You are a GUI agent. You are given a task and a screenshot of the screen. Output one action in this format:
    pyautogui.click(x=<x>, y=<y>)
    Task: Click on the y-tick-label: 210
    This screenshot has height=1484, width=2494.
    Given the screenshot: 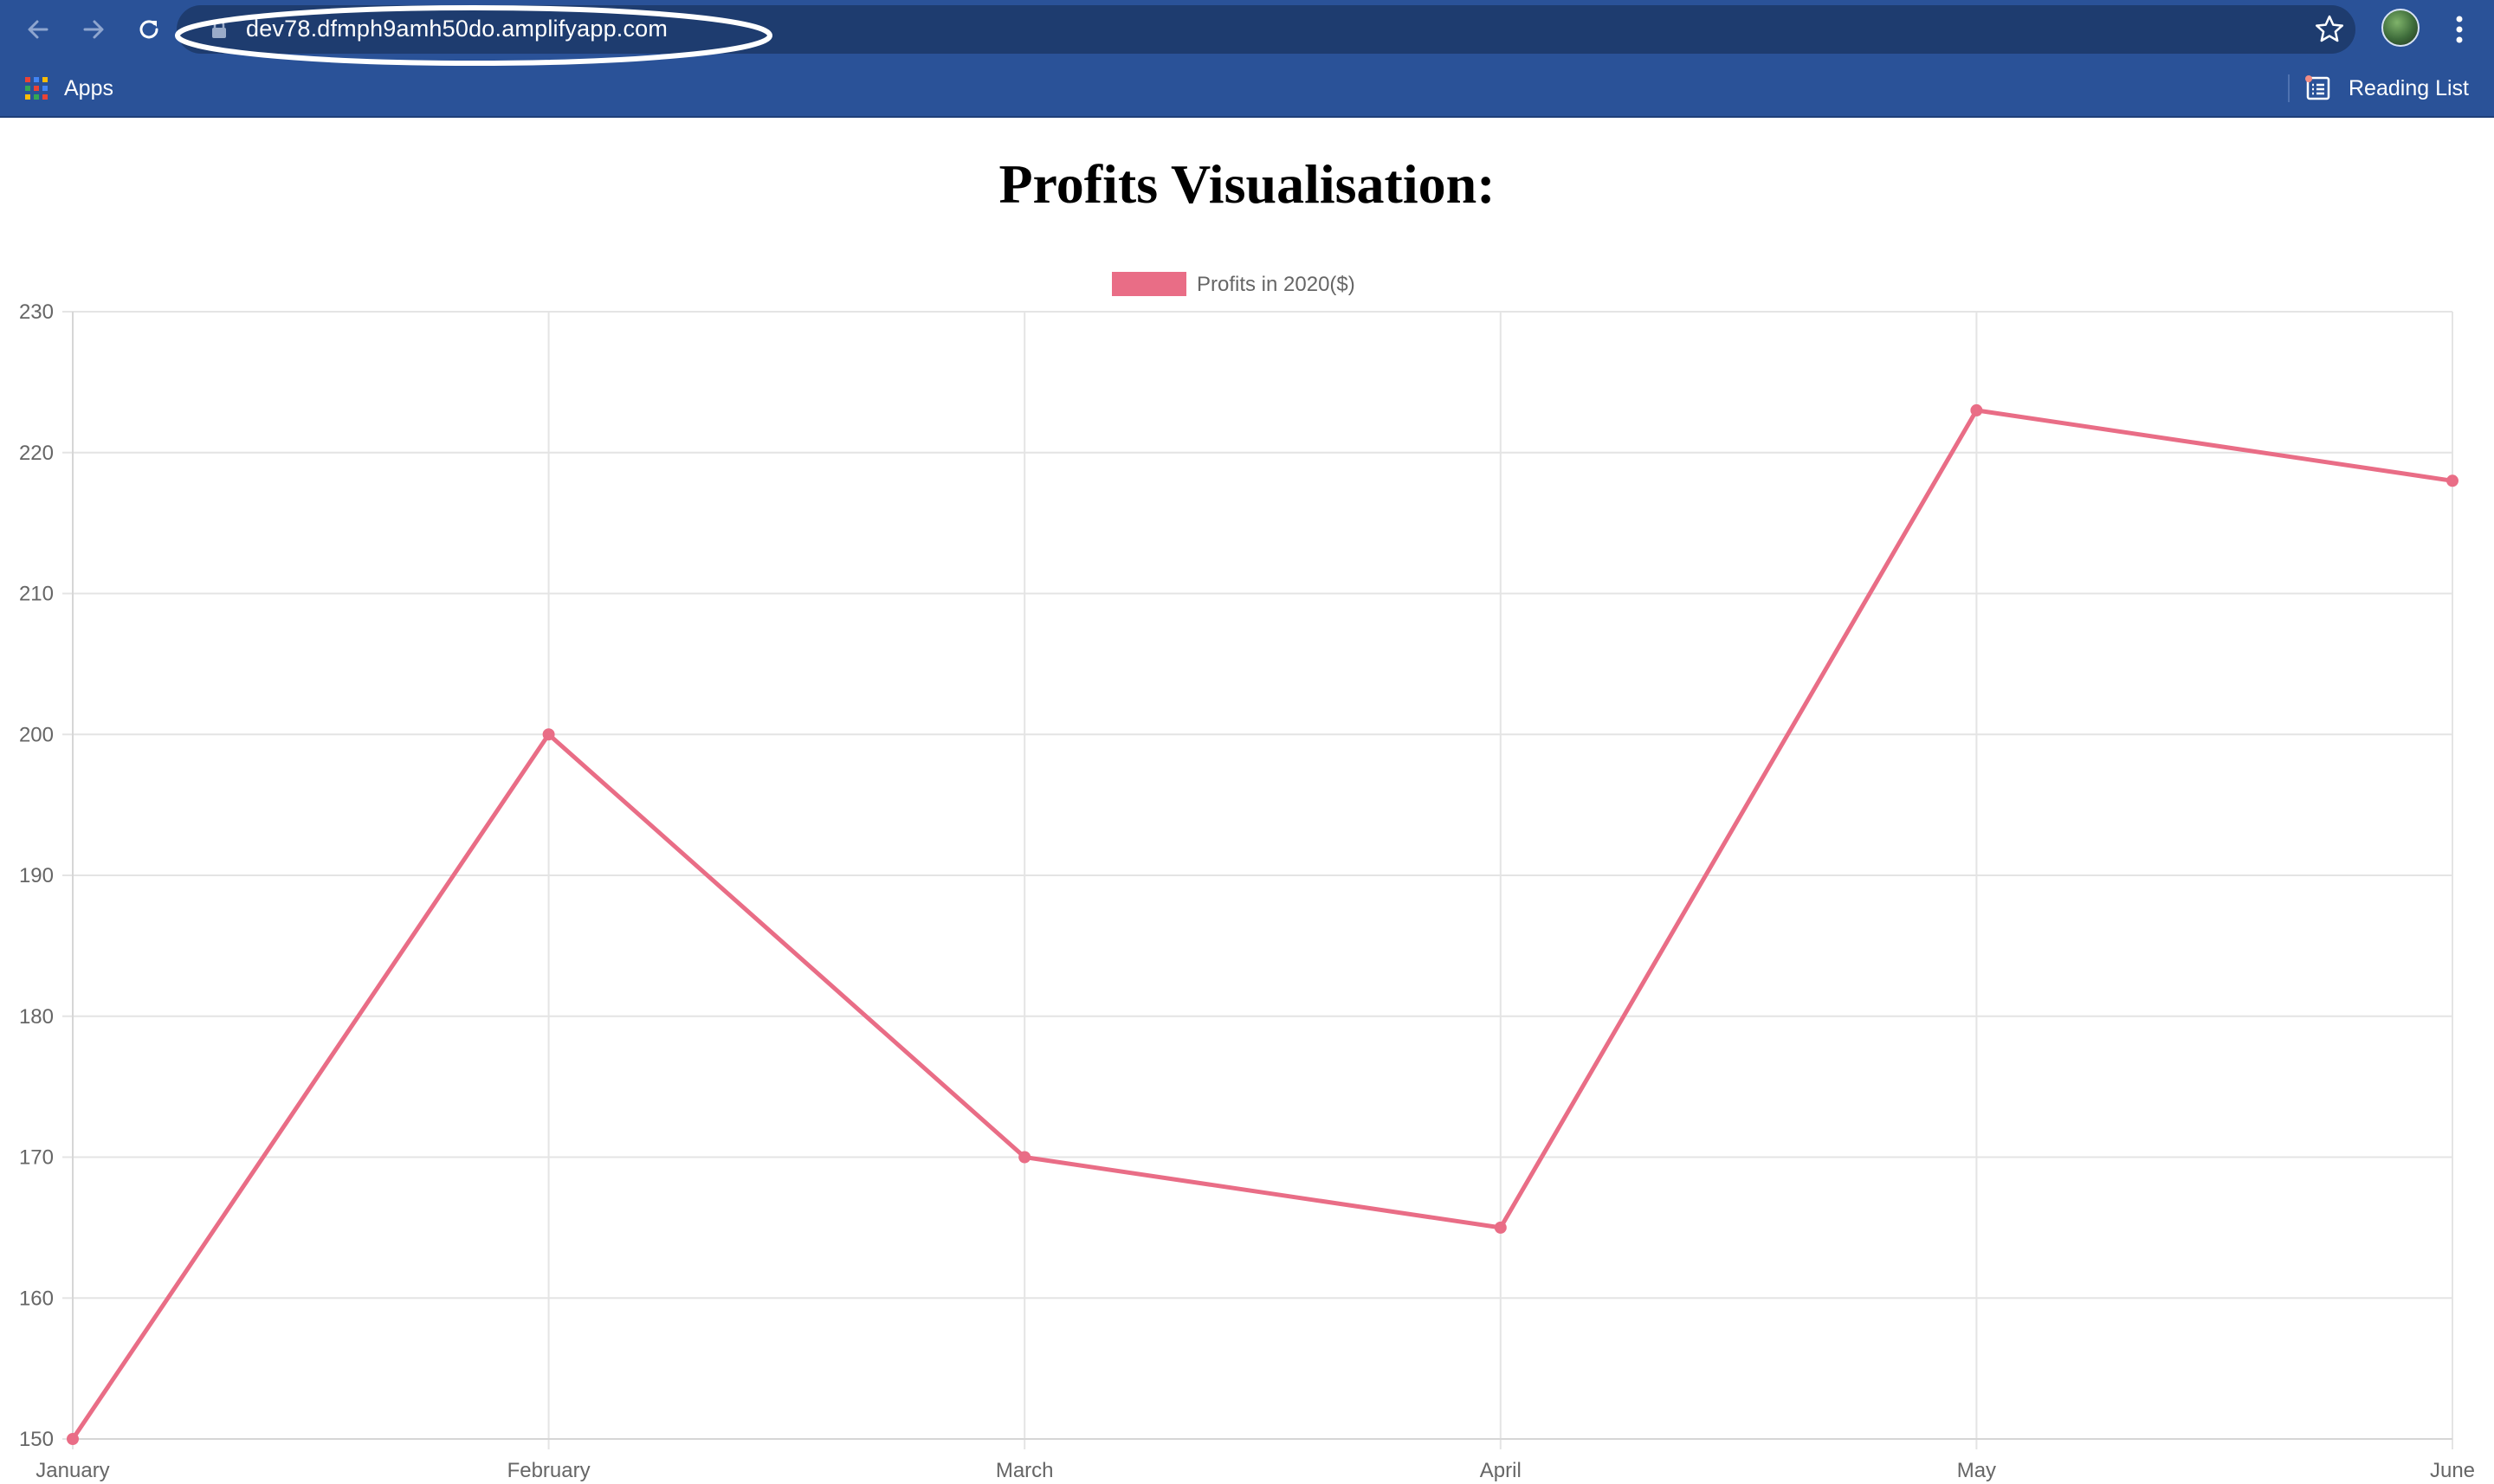 What is the action you would take?
    pyautogui.click(x=36, y=594)
    